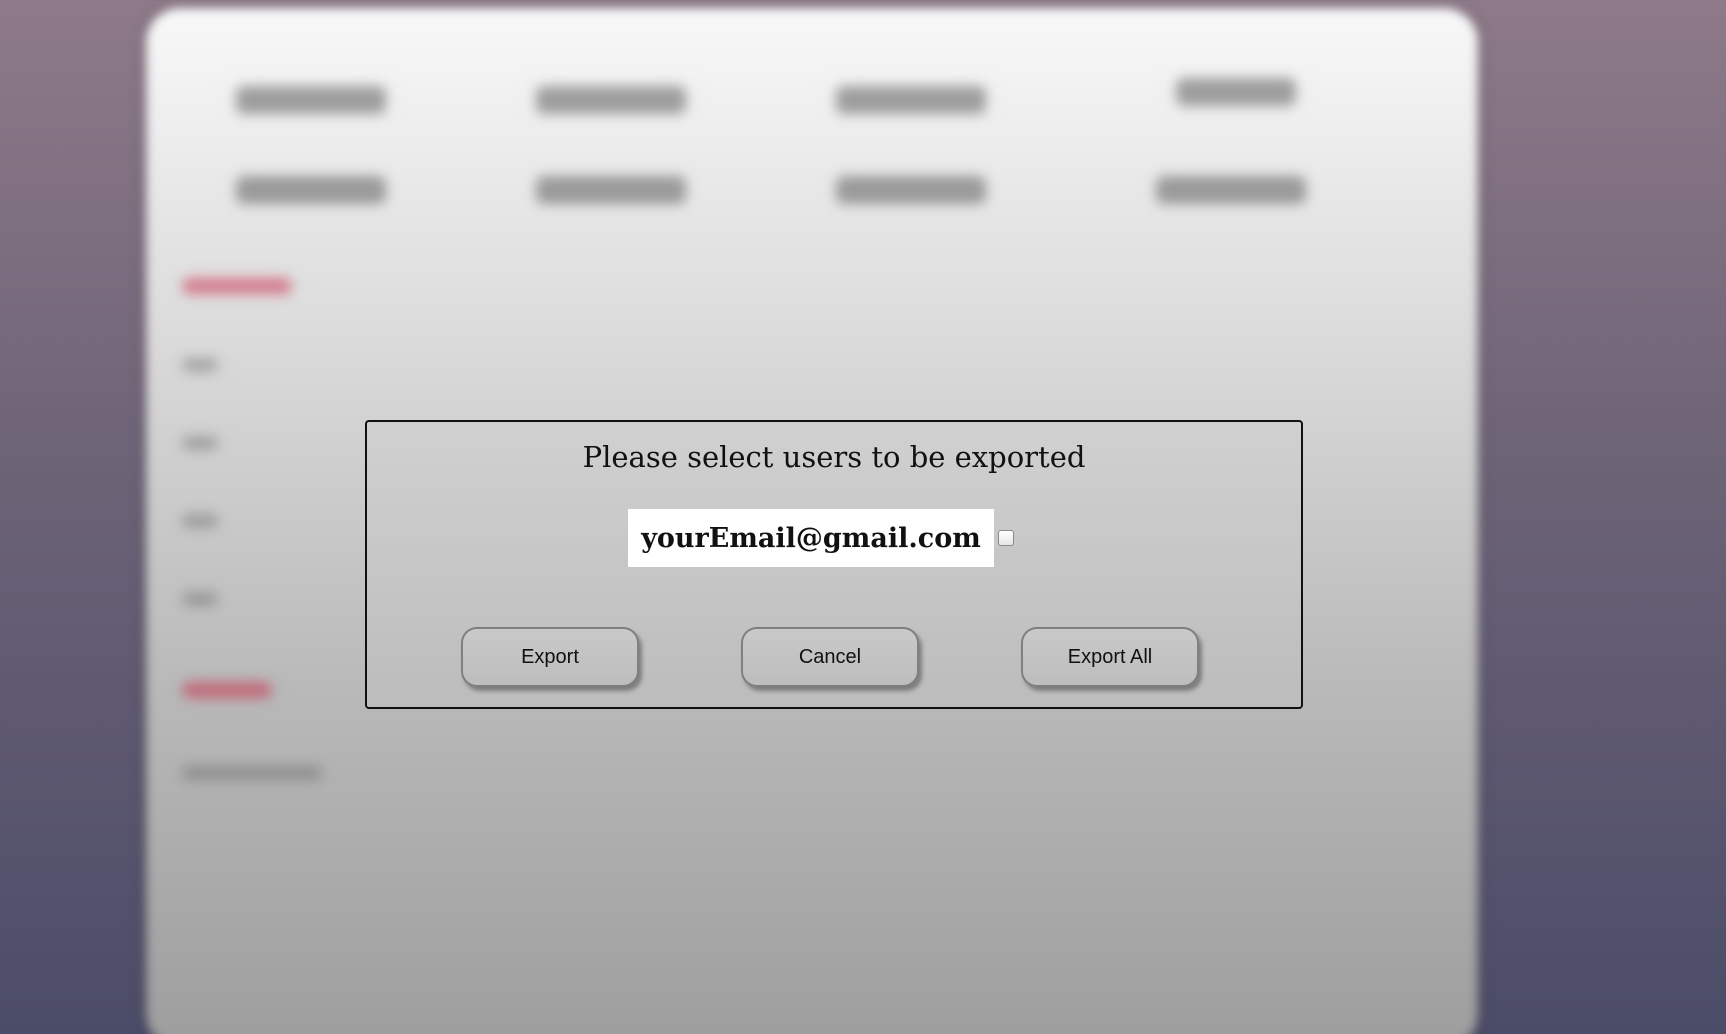 This screenshot has height=1034, width=1726. What do you see at coordinates (550, 657) in the screenshot?
I see `export-button: Export` at bounding box center [550, 657].